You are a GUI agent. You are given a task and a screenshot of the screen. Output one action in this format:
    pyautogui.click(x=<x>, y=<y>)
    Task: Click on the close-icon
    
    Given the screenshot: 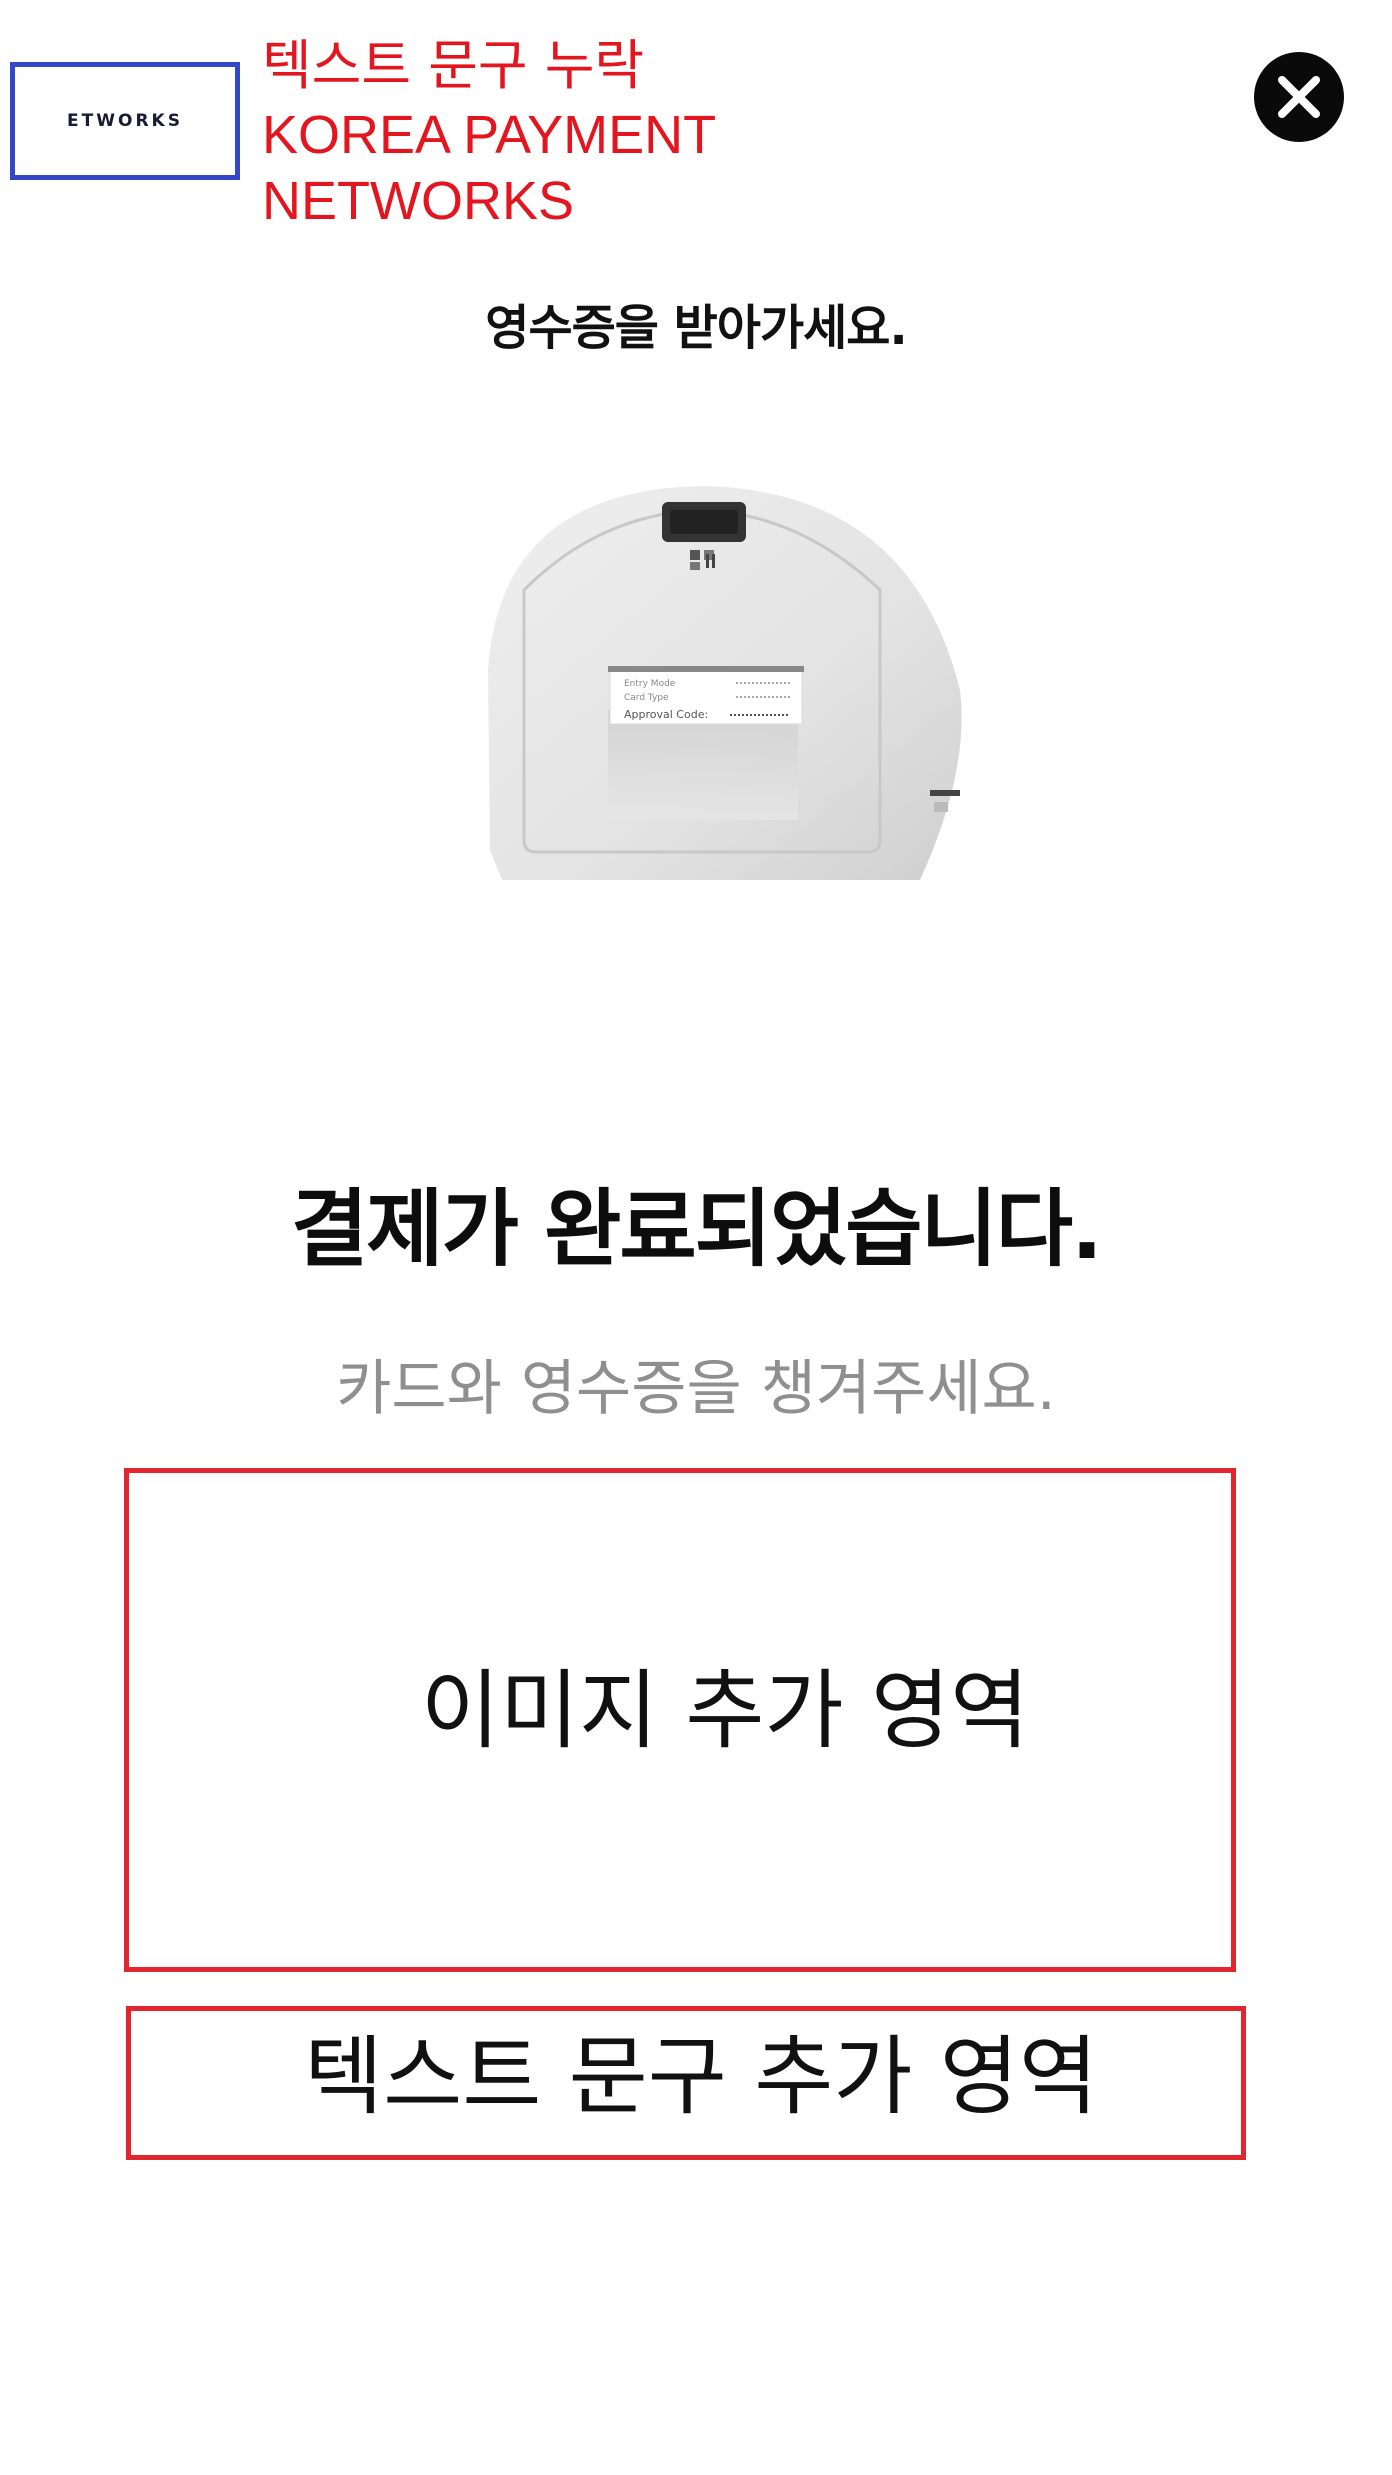 What is the action you would take?
    pyautogui.click(x=1299, y=97)
    